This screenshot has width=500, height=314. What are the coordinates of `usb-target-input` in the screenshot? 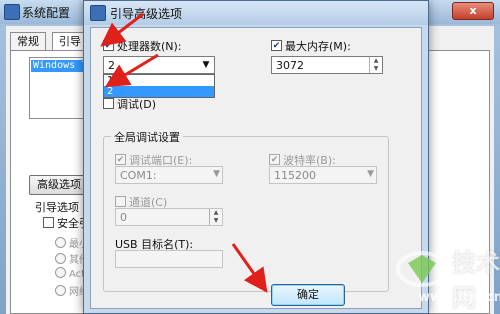 It's located at (169, 259).